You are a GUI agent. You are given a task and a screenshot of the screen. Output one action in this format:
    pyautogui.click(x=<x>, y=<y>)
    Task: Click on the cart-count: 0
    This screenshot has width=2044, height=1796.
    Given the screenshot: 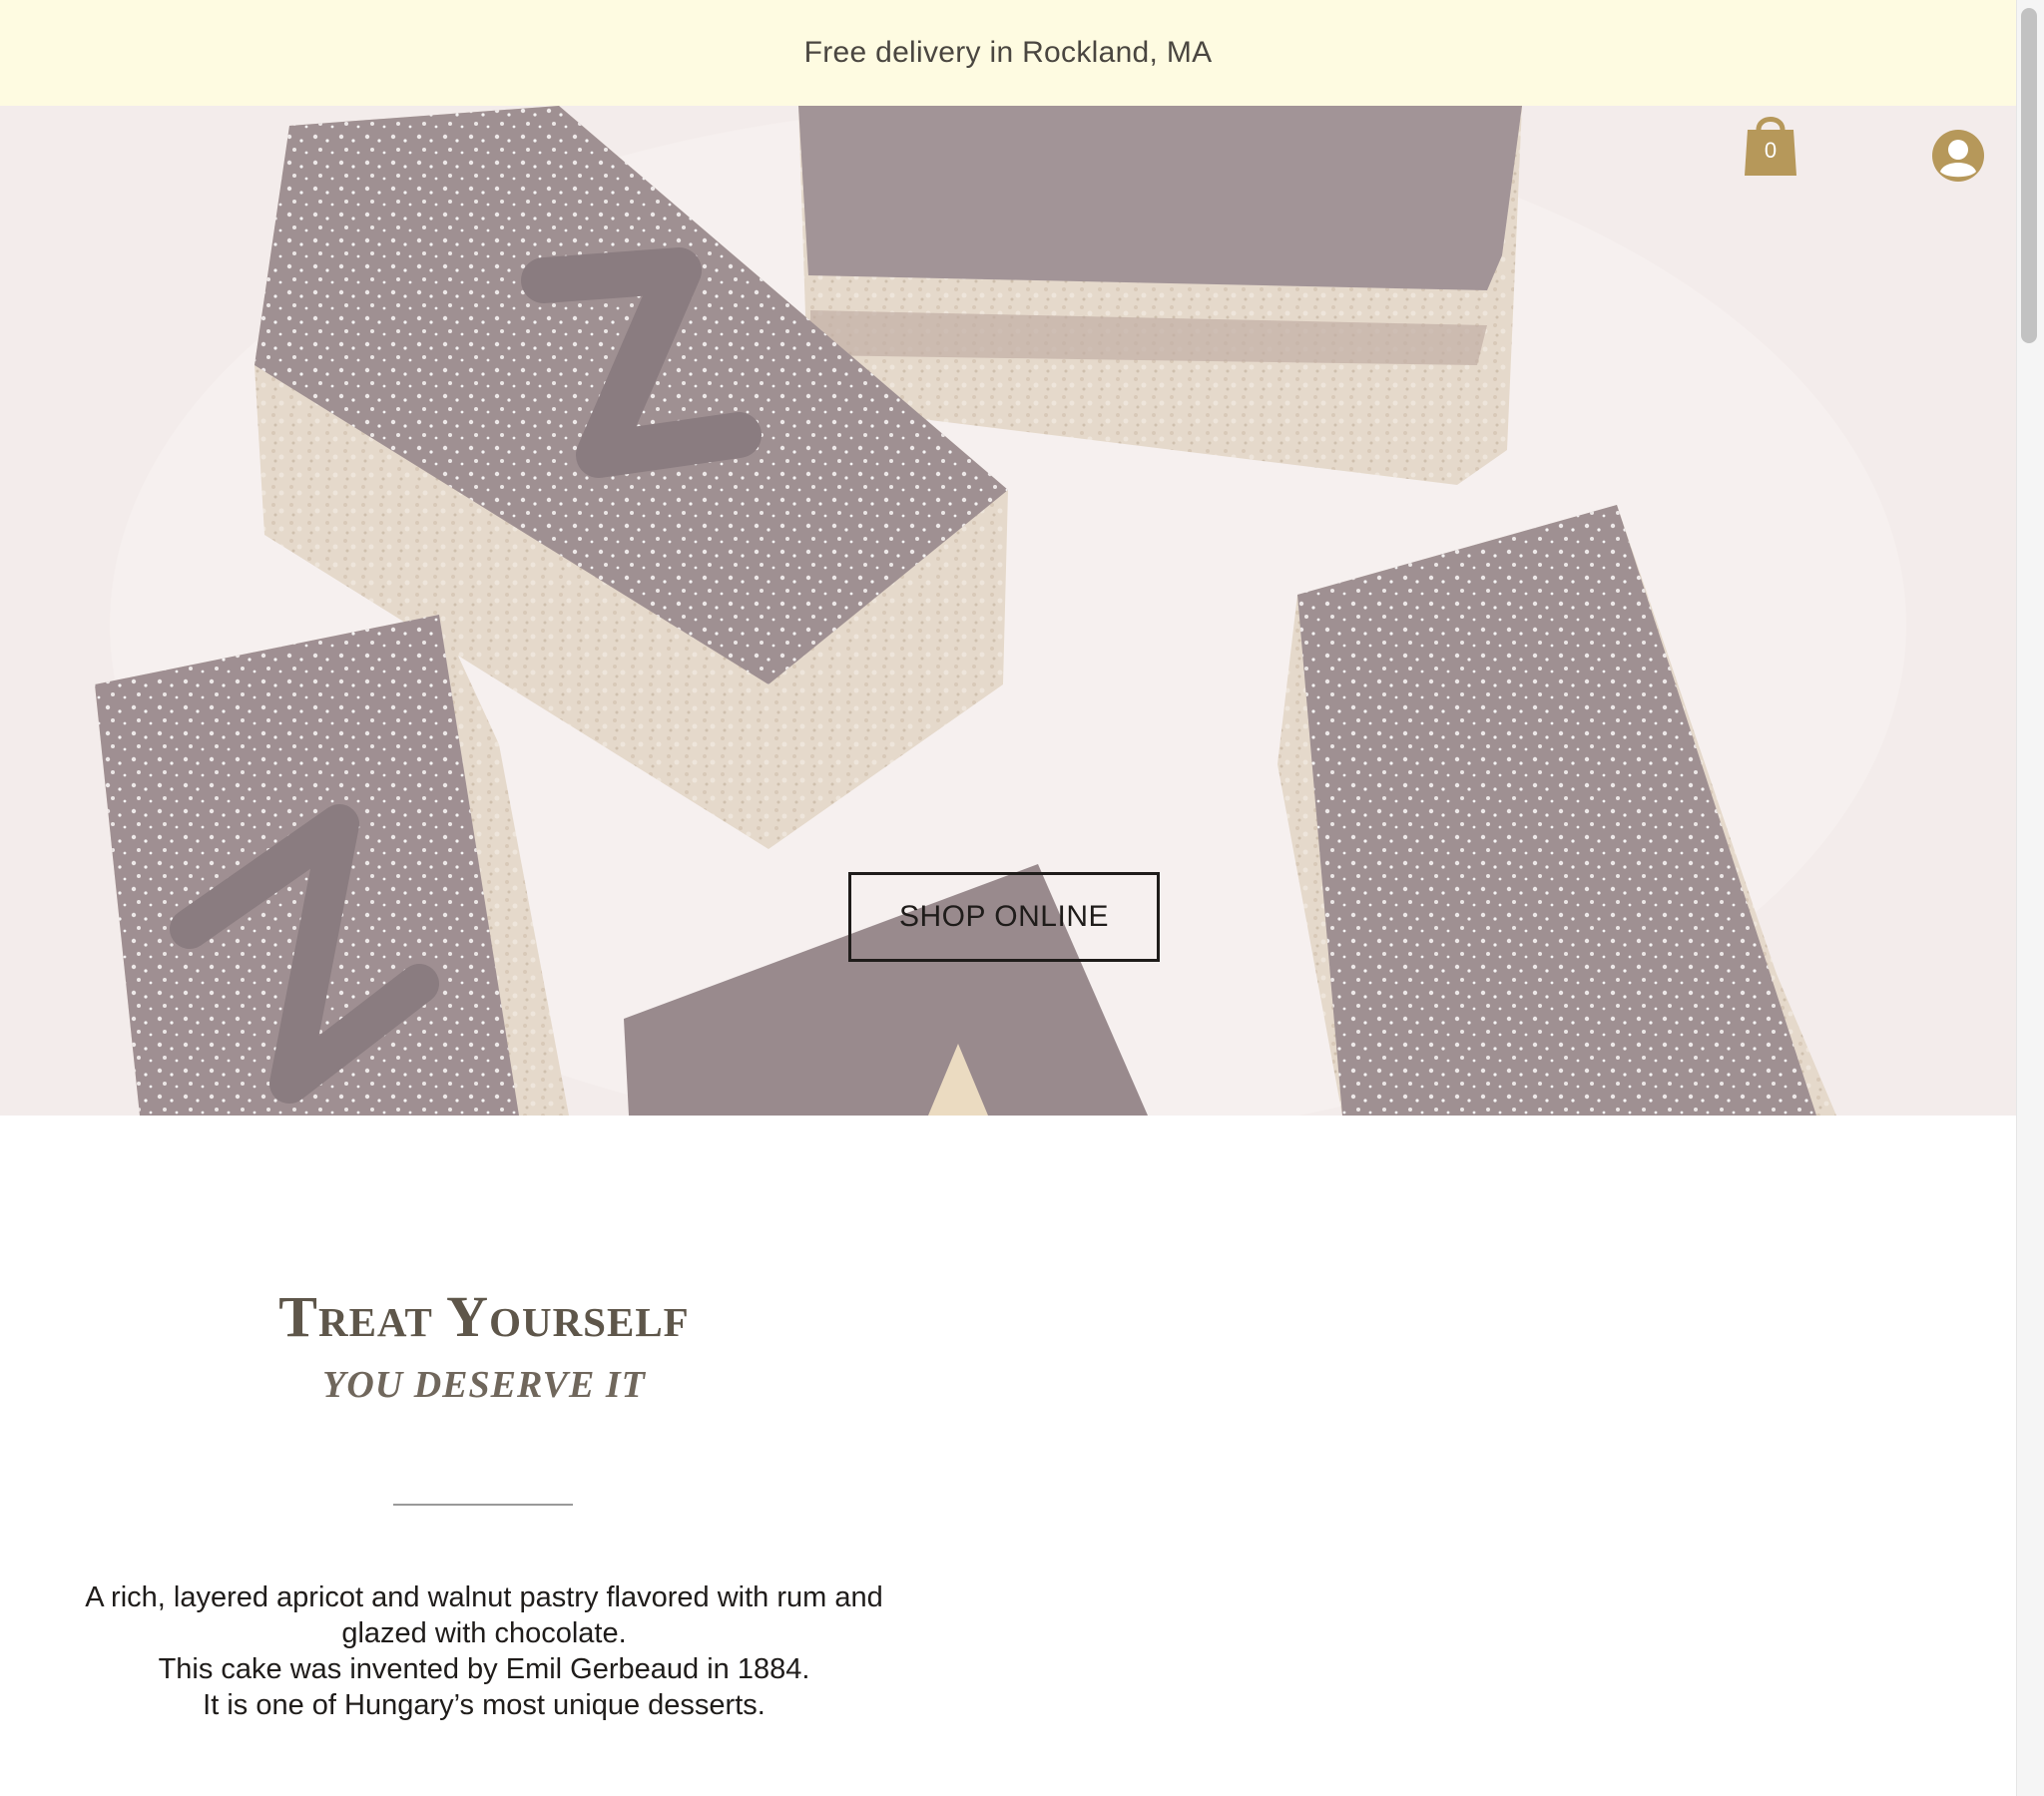 What is the action you would take?
    pyautogui.click(x=1771, y=150)
    